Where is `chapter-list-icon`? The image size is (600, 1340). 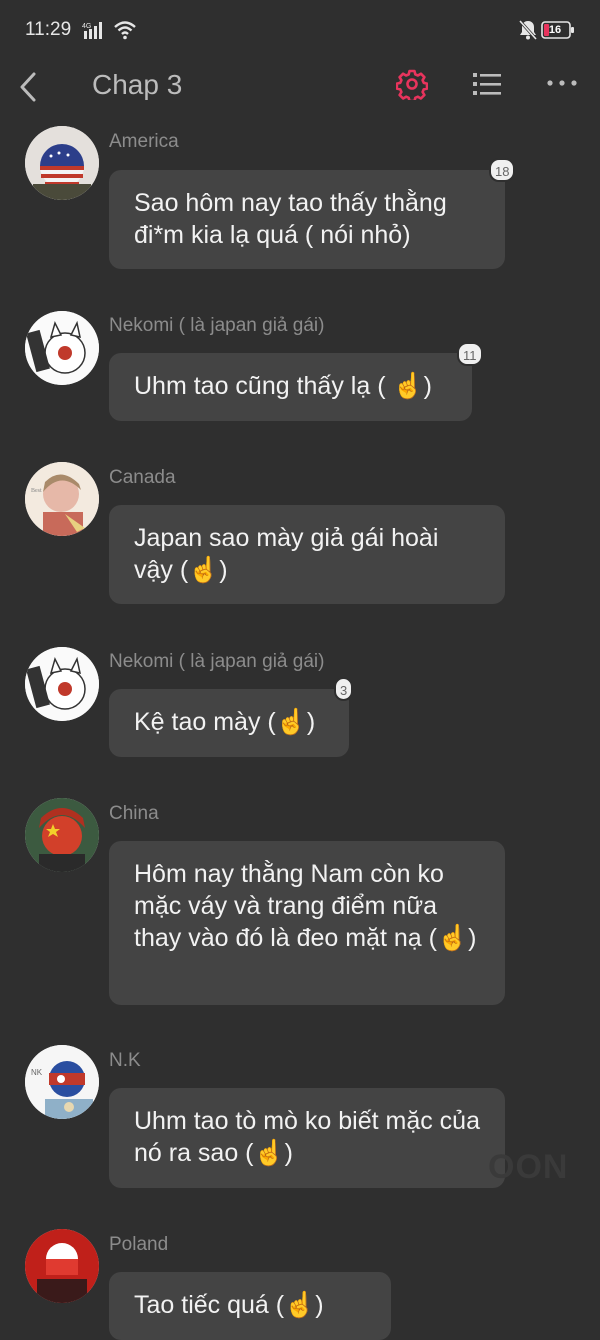
chapter-list-icon is located at coordinates (487, 84).